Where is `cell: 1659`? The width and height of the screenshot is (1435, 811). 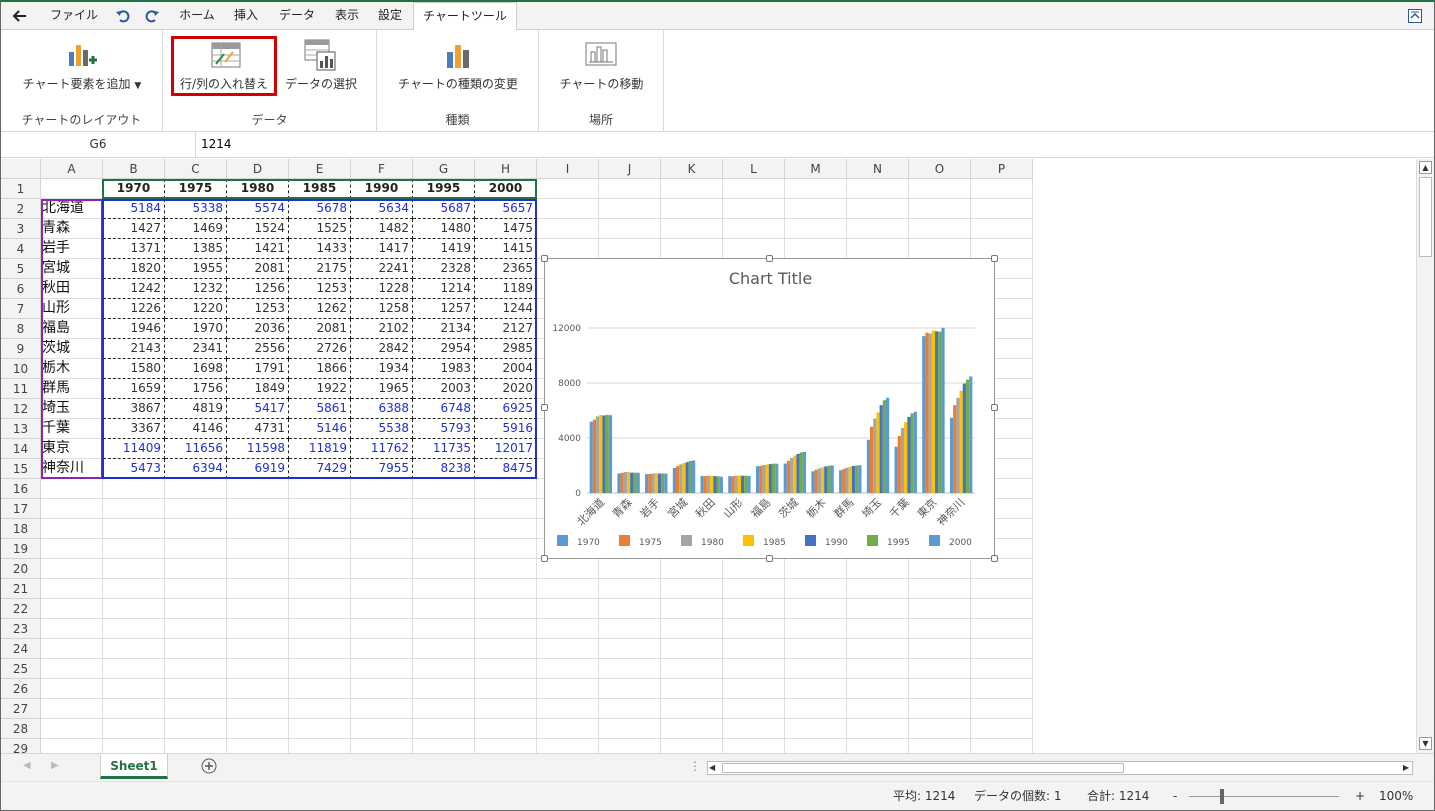 cell: 1659 is located at coordinates (134, 389).